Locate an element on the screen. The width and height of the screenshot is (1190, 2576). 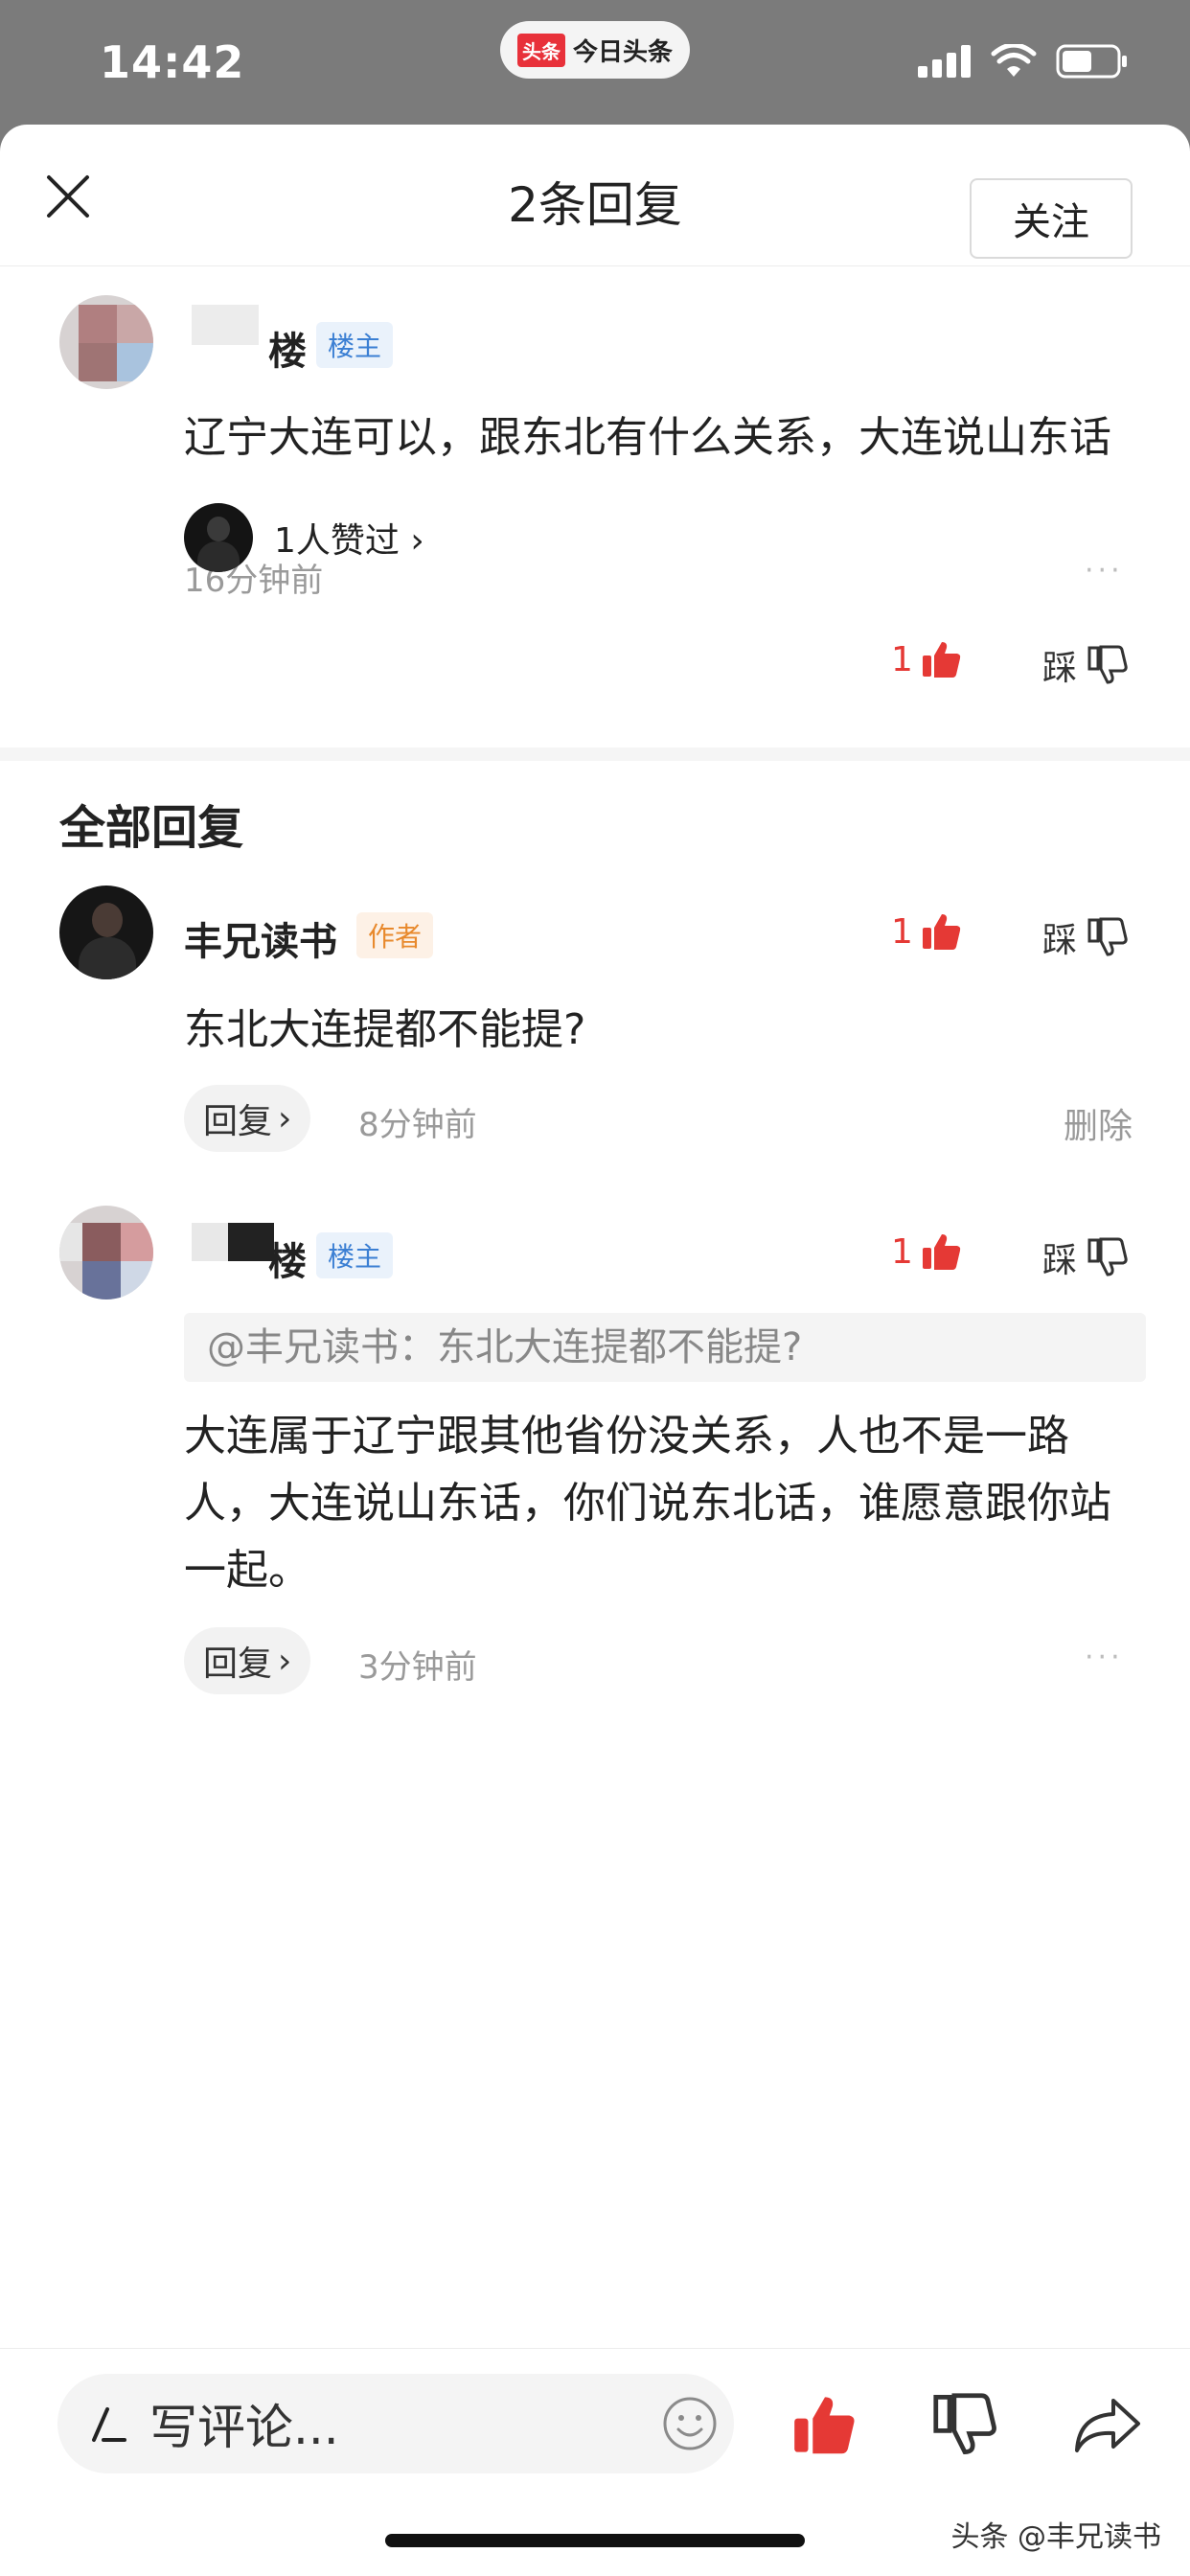
reply-2-quote: @丰兄读书：东北大连提都不能提? is located at coordinates (665, 1347).